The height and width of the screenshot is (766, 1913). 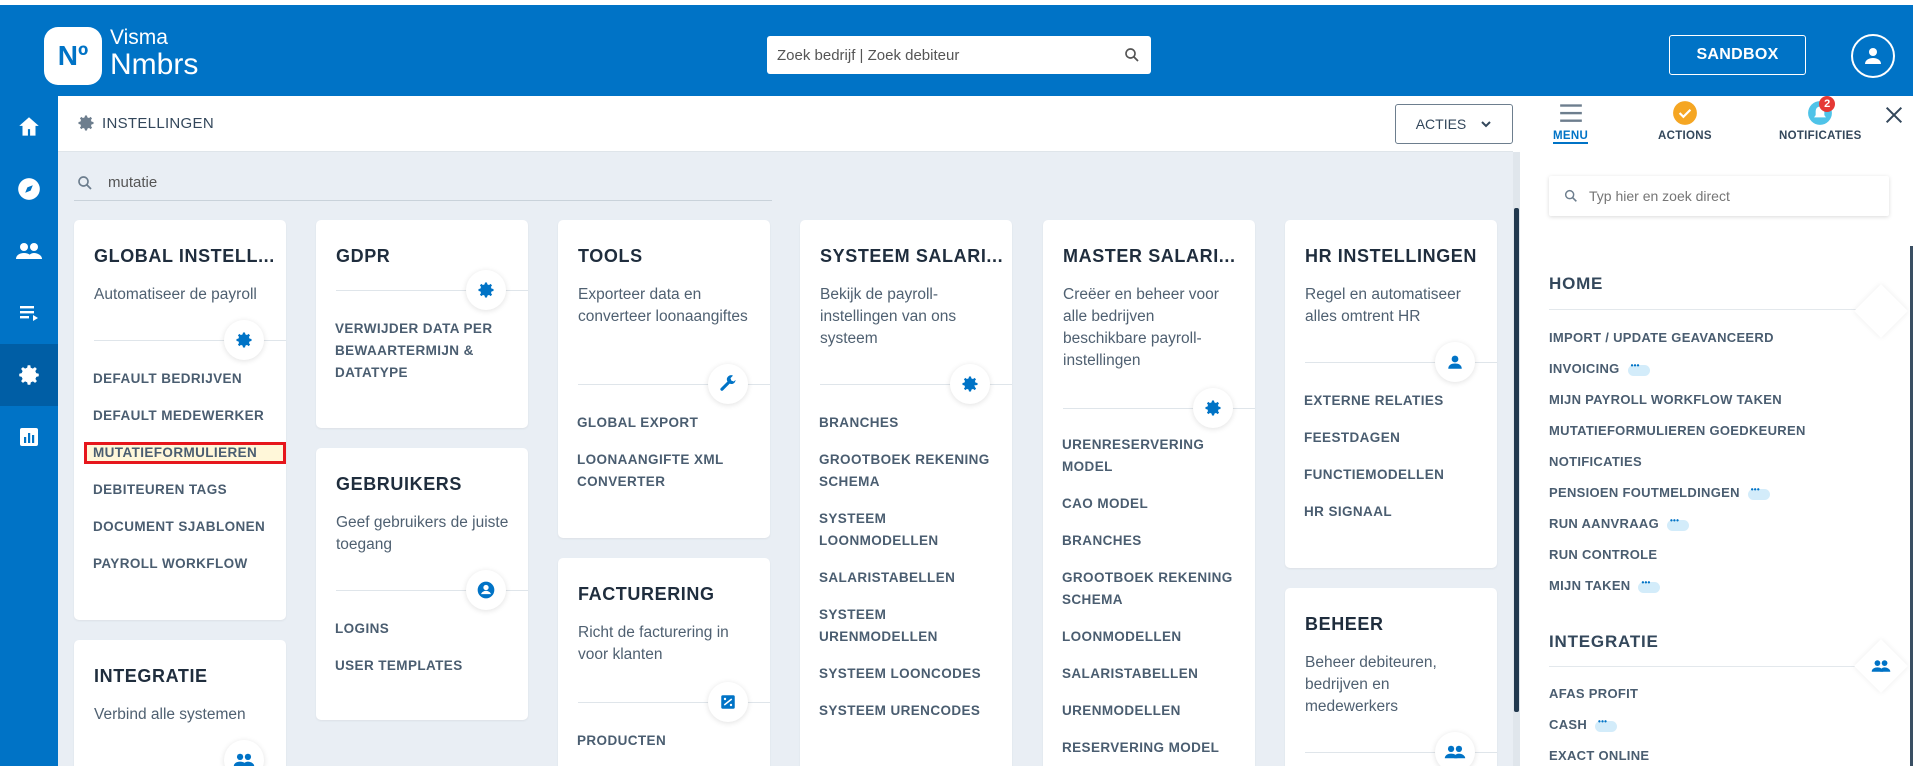 What do you see at coordinates (180, 527) in the screenshot?
I see `link-document-sjablonen: DOCUMENT SJABLONEN` at bounding box center [180, 527].